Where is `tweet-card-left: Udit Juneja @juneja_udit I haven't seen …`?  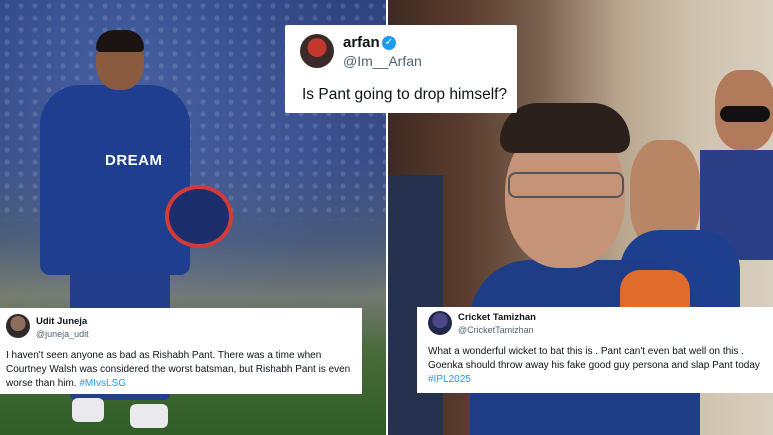 tweet-card-left: Udit Juneja @juneja_udit I haven't seen … is located at coordinates (181, 351).